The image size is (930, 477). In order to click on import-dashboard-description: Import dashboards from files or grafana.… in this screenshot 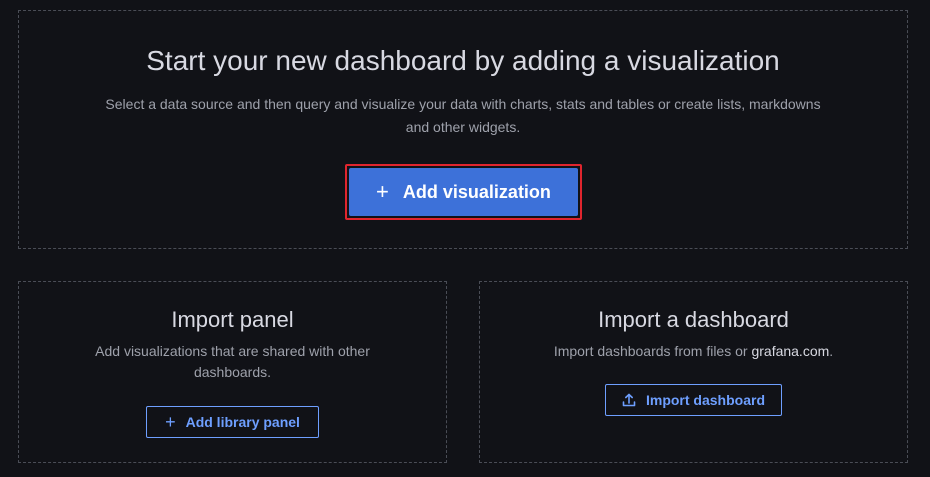, I will do `click(693, 351)`.